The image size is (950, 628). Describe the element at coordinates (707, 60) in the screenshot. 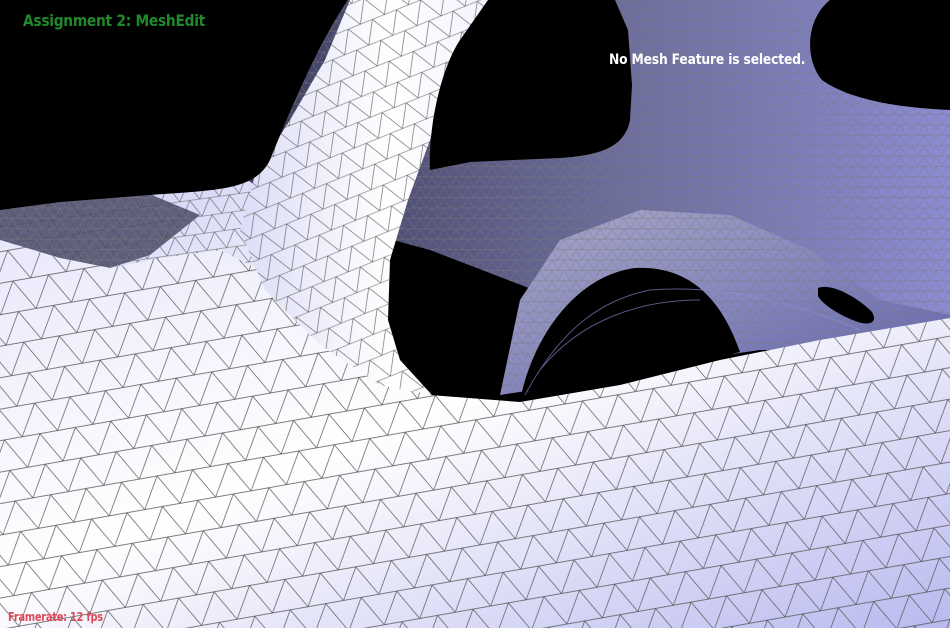

I see `selection-status: No Mesh Feature is selected.` at that location.